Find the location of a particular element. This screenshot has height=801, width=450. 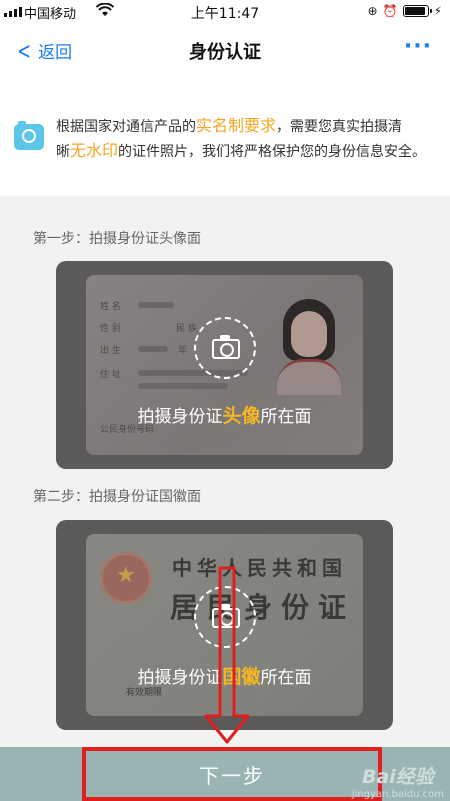

card-country-title: 中华人民共和国 is located at coordinates (259, 568).